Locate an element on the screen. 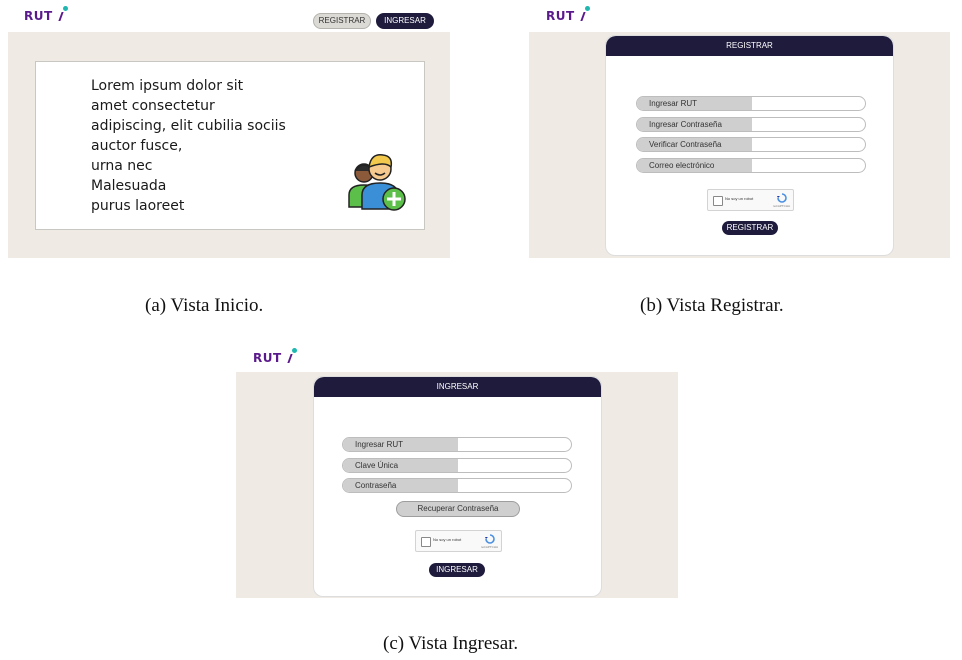 Image resolution: width=962 pixels, height=660 pixels. password-field: Ingresar Contraseña is located at coordinates (751, 124).